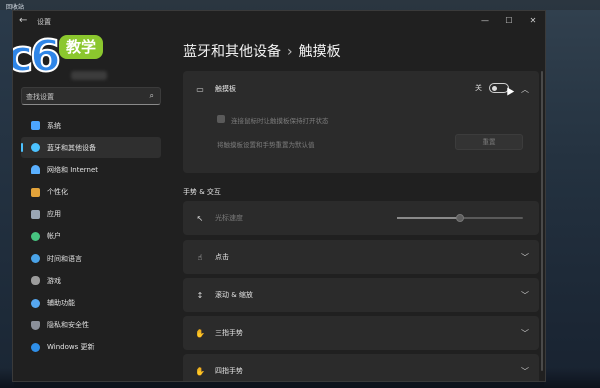  I want to click on user-name-blurred, so click(89, 75).